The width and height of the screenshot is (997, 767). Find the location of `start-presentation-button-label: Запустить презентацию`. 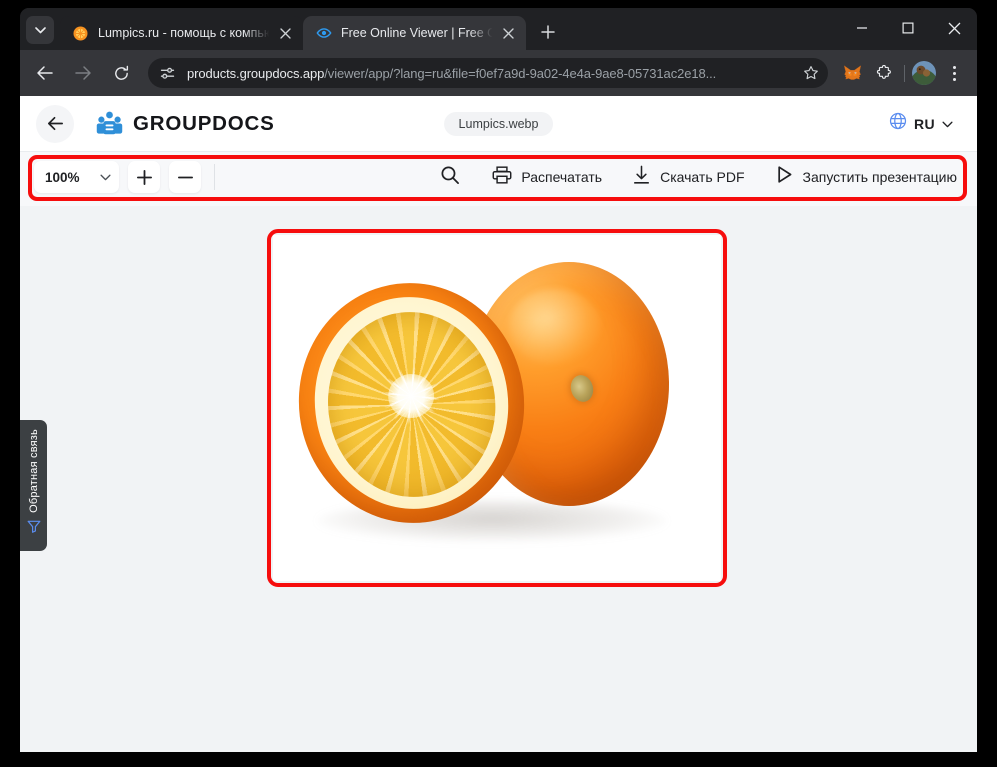

start-presentation-button-label: Запустить презентацию is located at coordinates (880, 177).